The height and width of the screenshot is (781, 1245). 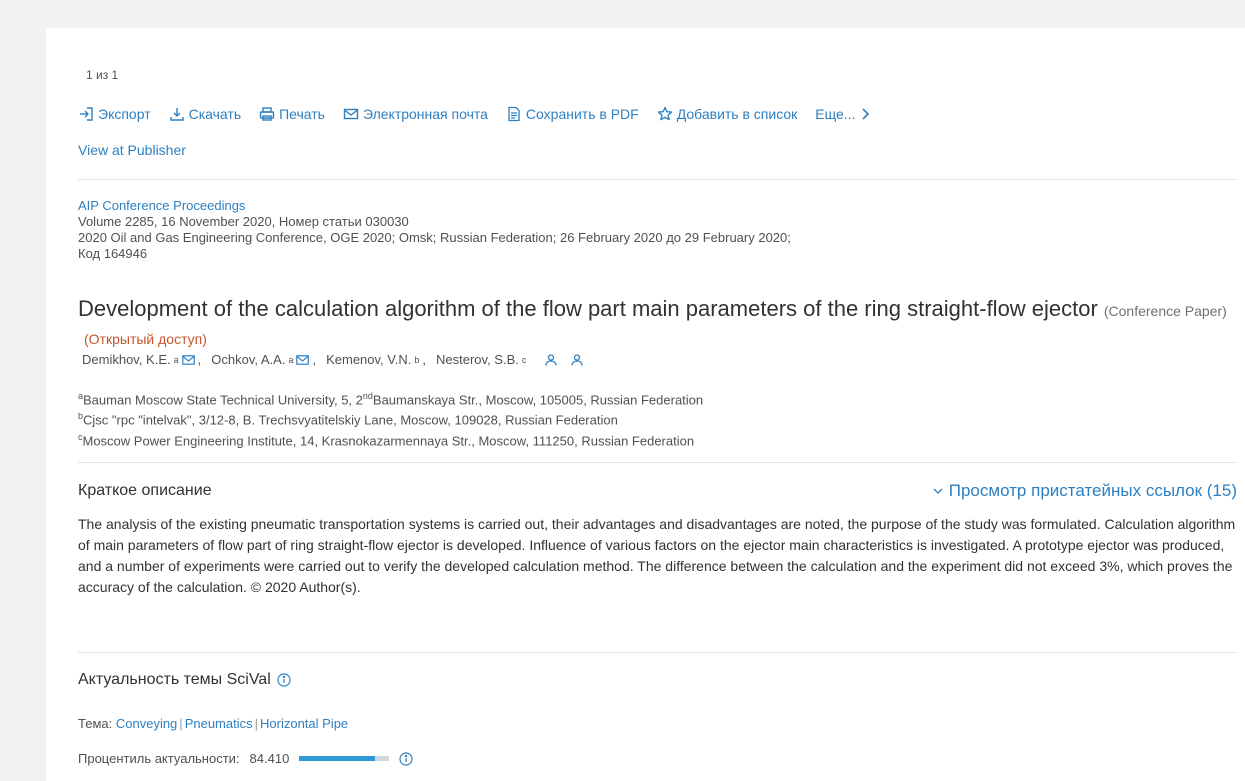 I want to click on document-toolbar: Экспорт Скачать Печать Электронная почта, so click(x=475, y=114).